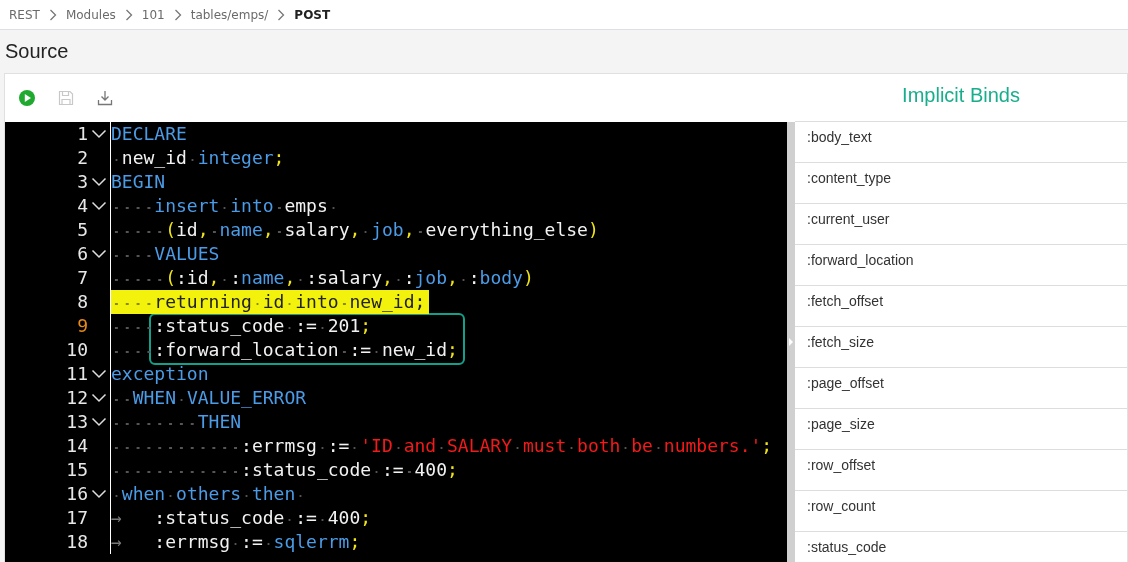 This screenshot has height=562, width=1128. I want to click on line-number: 11, so click(76, 374).